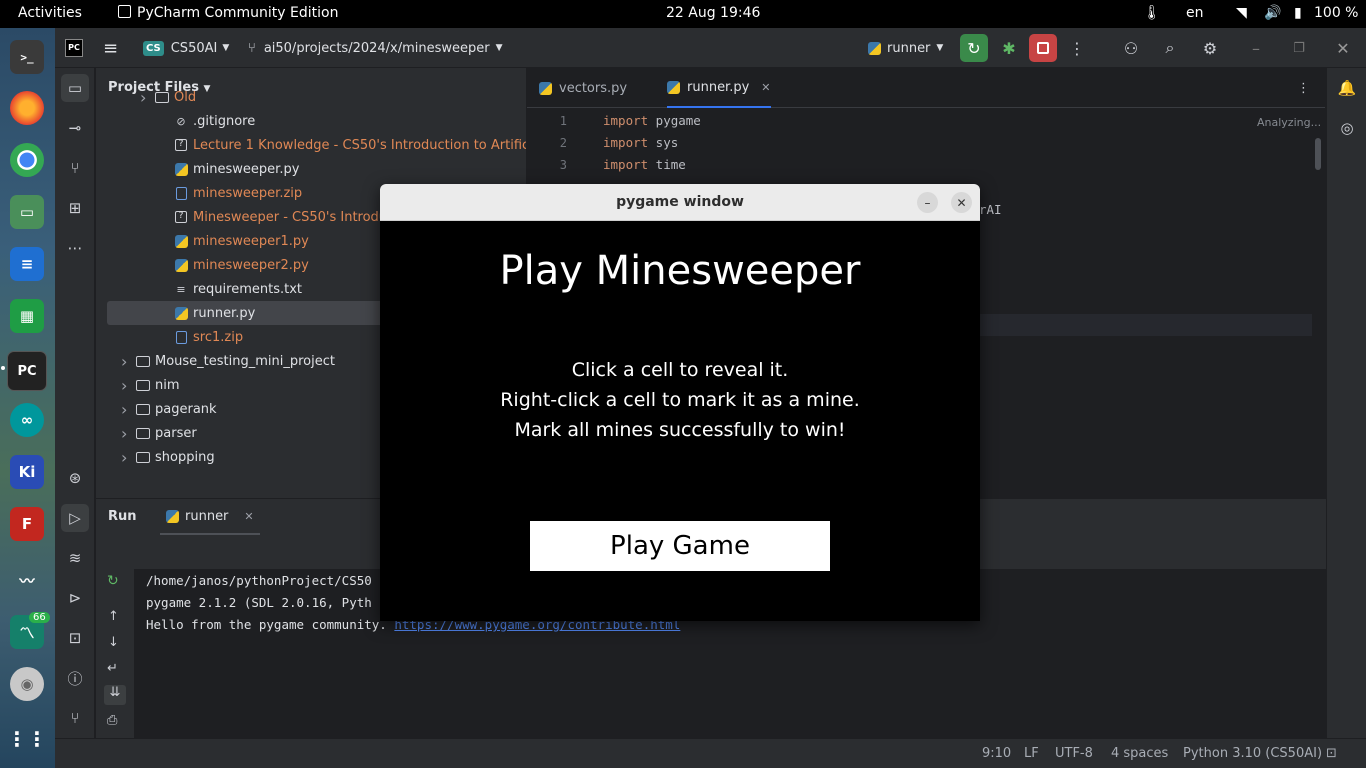 The width and height of the screenshot is (1366, 768). I want to click on tree-folder: › pagerank, so click(169, 409).